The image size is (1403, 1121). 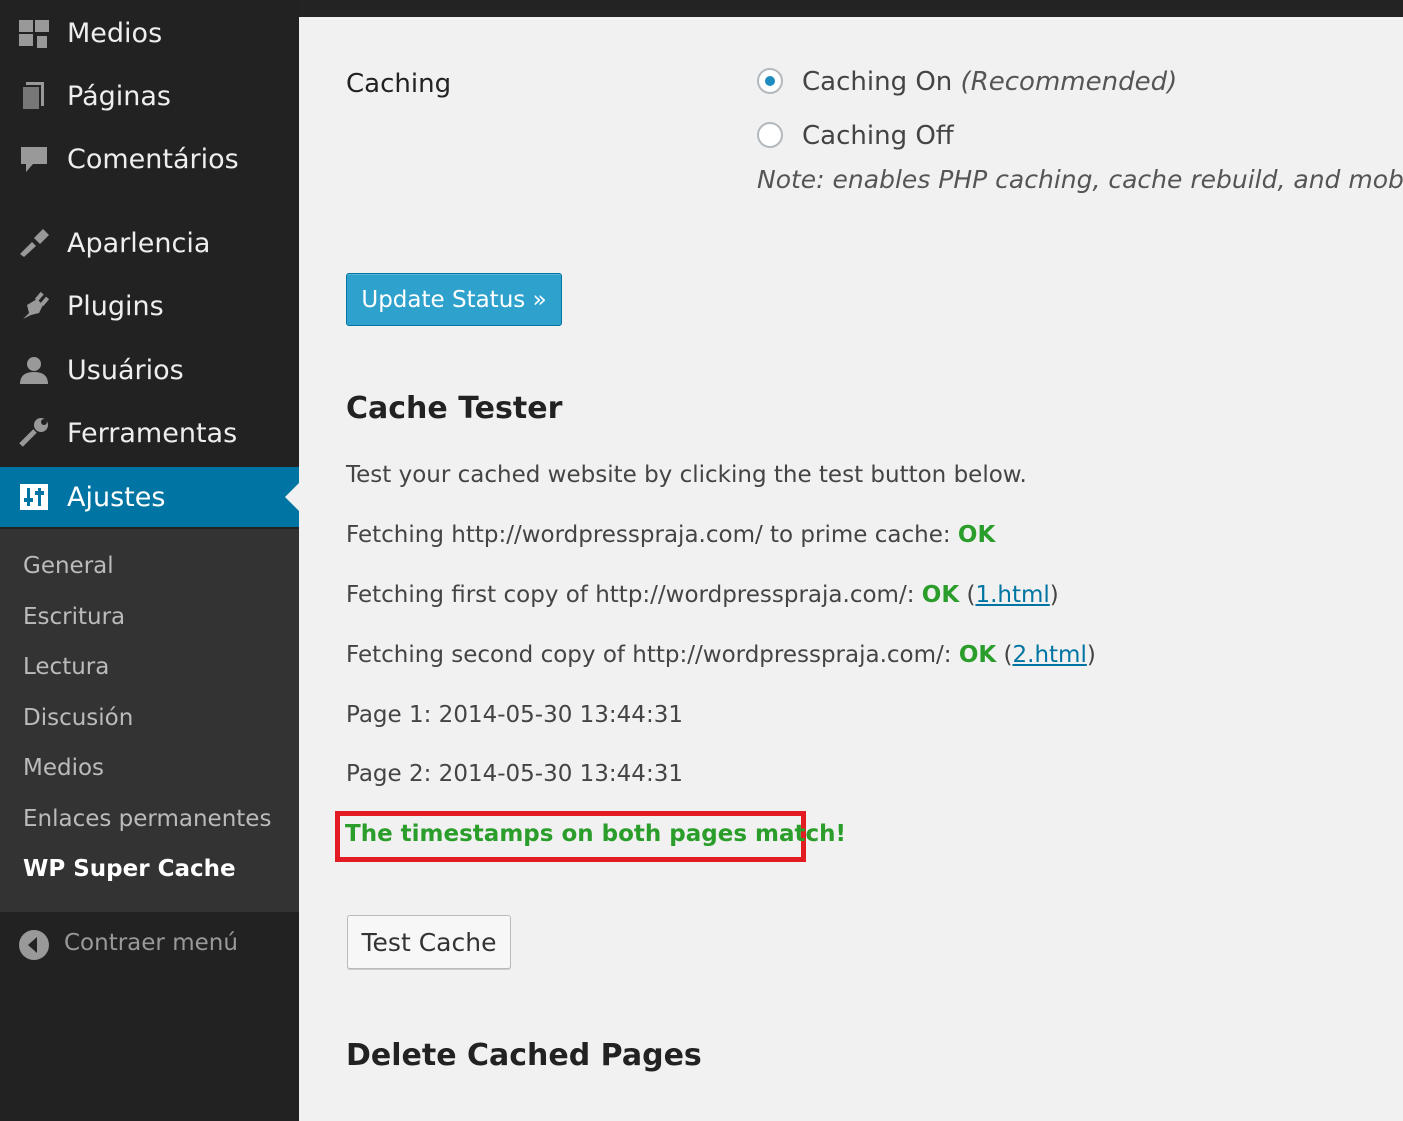 I want to click on comments-icon, so click(x=34, y=159).